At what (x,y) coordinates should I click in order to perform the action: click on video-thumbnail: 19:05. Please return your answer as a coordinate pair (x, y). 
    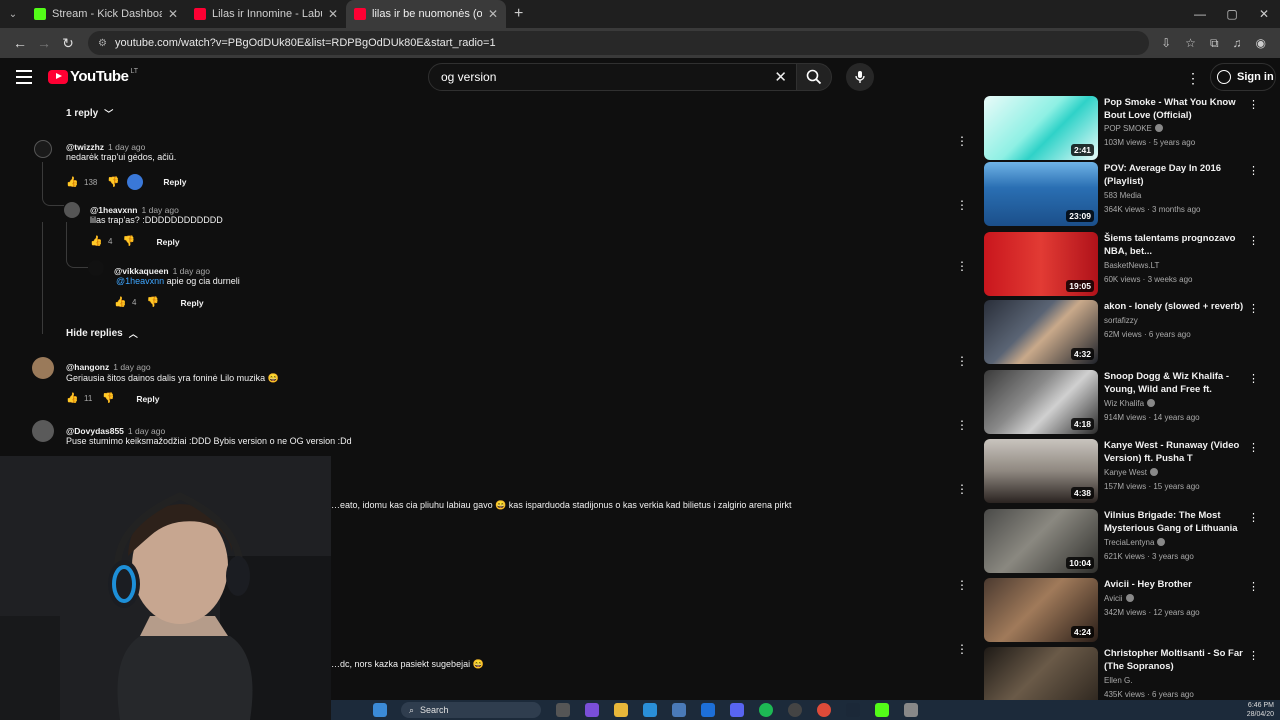
    Looking at the image, I should click on (1041, 264).